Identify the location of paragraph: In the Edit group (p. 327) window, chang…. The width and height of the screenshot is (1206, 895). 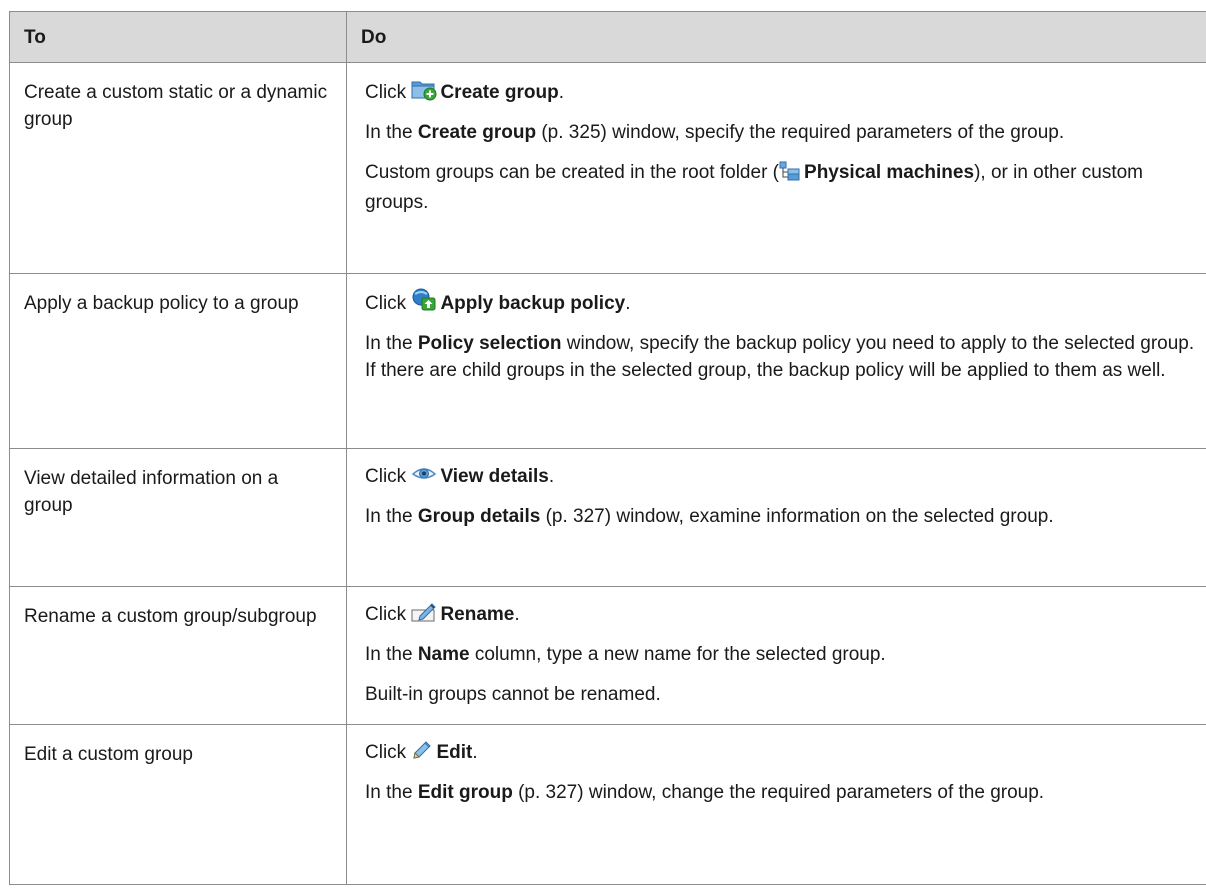
(705, 792).